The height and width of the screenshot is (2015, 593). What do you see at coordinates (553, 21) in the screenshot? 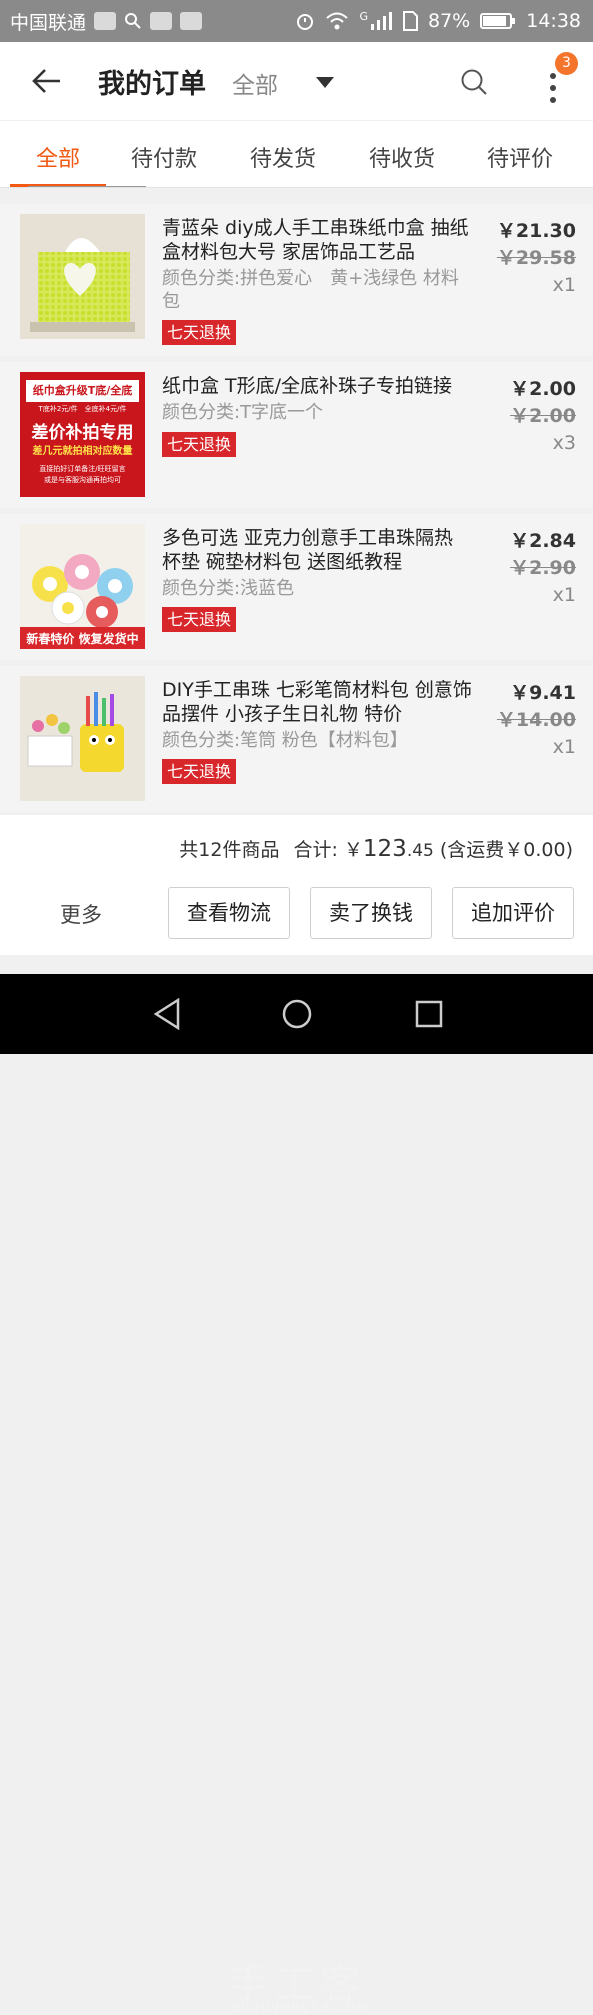
I see `clock: 14:38` at bounding box center [553, 21].